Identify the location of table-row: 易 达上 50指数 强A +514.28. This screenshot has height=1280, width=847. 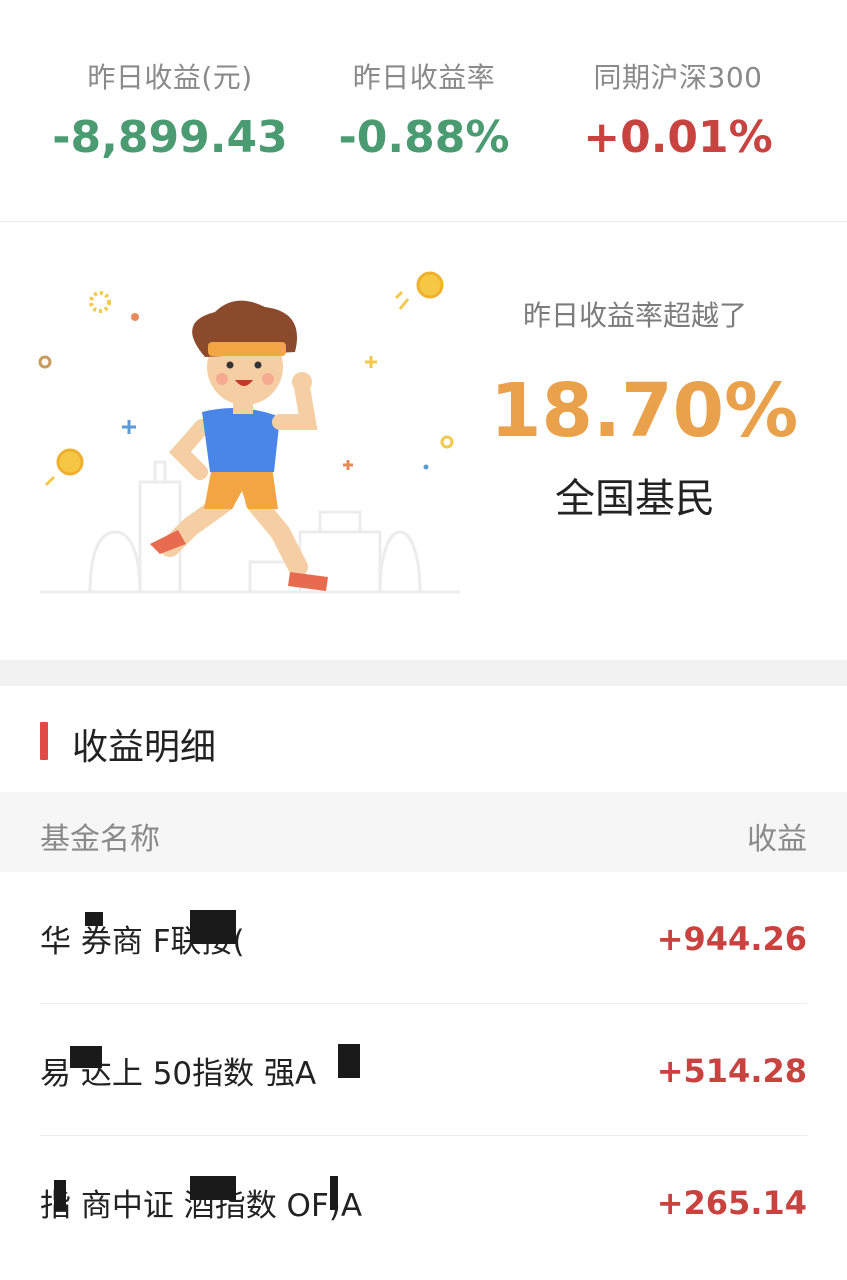
(423, 1070).